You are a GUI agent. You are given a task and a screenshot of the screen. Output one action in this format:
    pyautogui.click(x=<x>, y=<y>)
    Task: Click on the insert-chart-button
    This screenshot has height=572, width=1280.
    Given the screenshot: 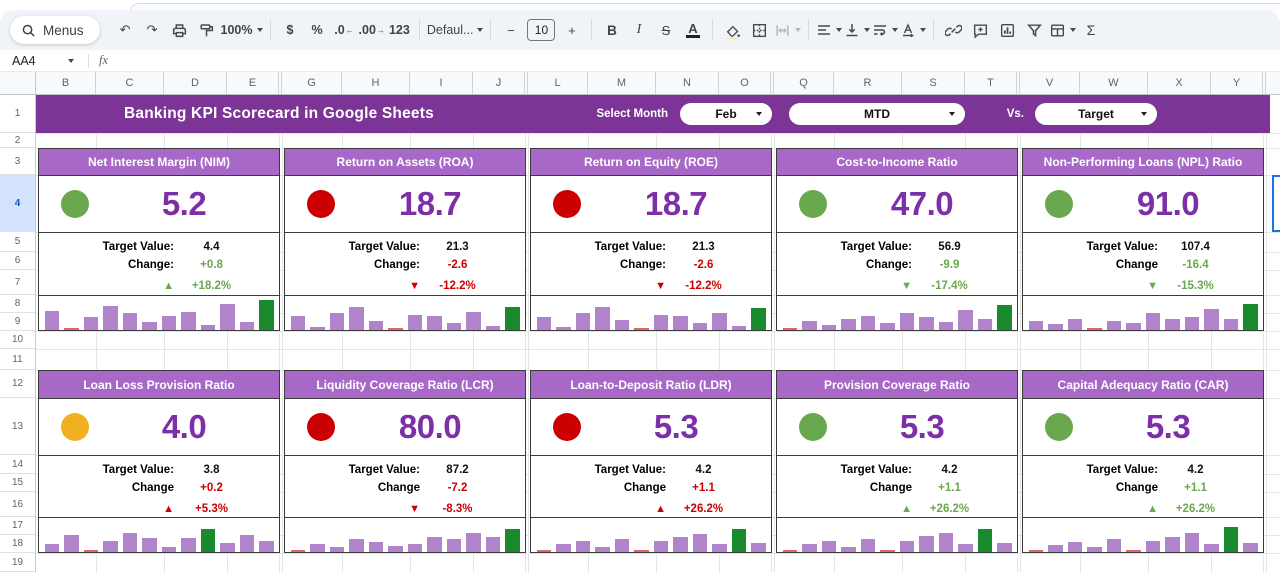 What is the action you would take?
    pyautogui.click(x=1007, y=30)
    